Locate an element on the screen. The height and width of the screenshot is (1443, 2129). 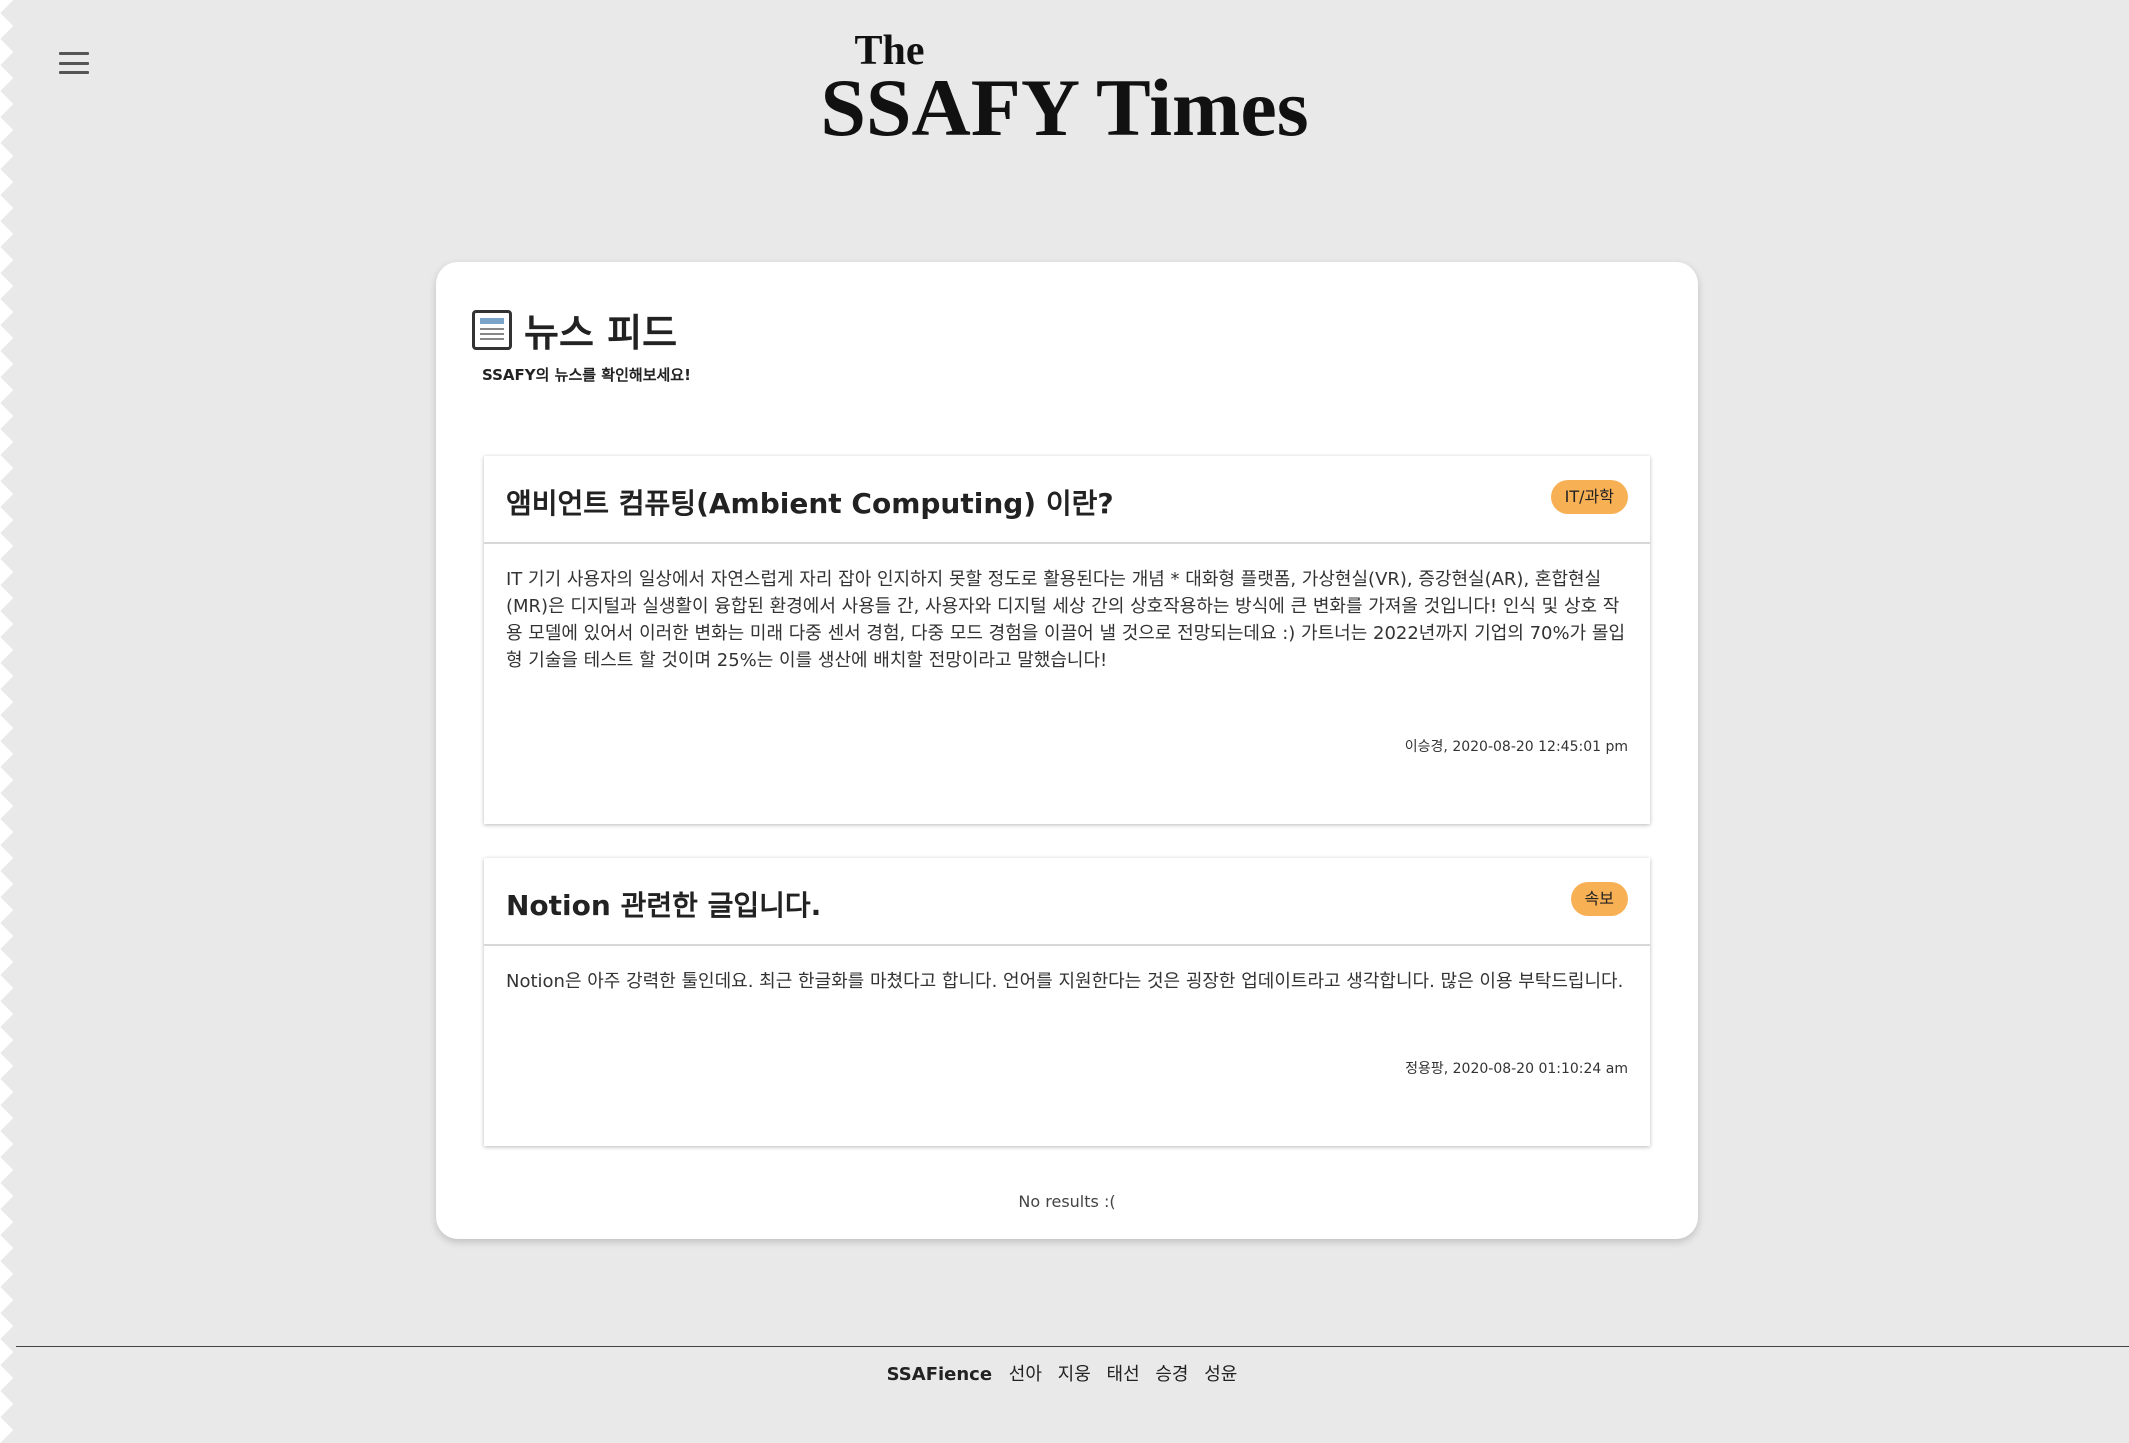
masthead-name: SSAFY Times is located at coordinates (1064, 107).